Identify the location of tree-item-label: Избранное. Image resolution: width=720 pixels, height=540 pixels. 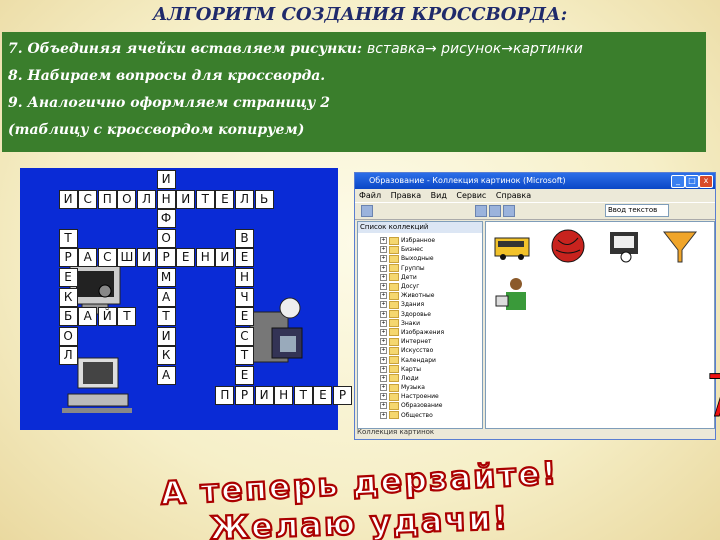
(418, 241).